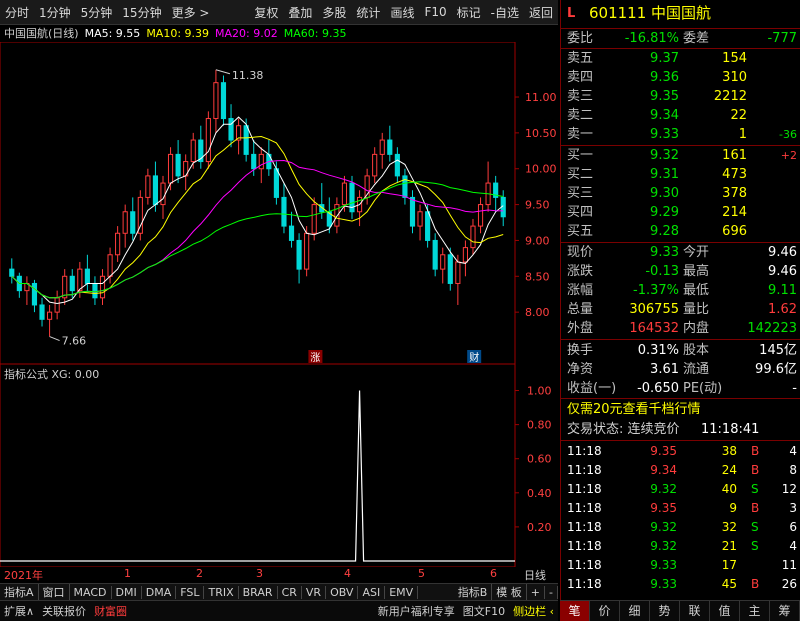 This screenshot has height=621, width=800. What do you see at coordinates (785, 611) in the screenshot?
I see `right-tab: 筹` at bounding box center [785, 611].